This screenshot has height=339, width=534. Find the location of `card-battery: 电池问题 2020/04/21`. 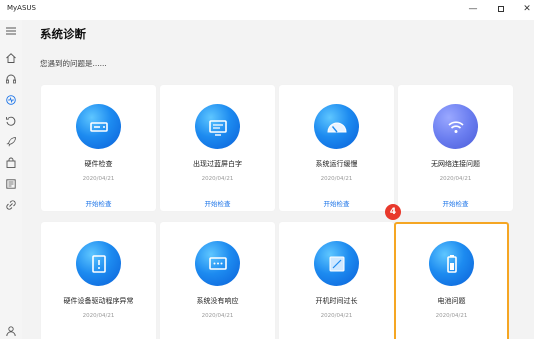

card-battery: 电池问题 2020/04/21 is located at coordinates (451, 280).